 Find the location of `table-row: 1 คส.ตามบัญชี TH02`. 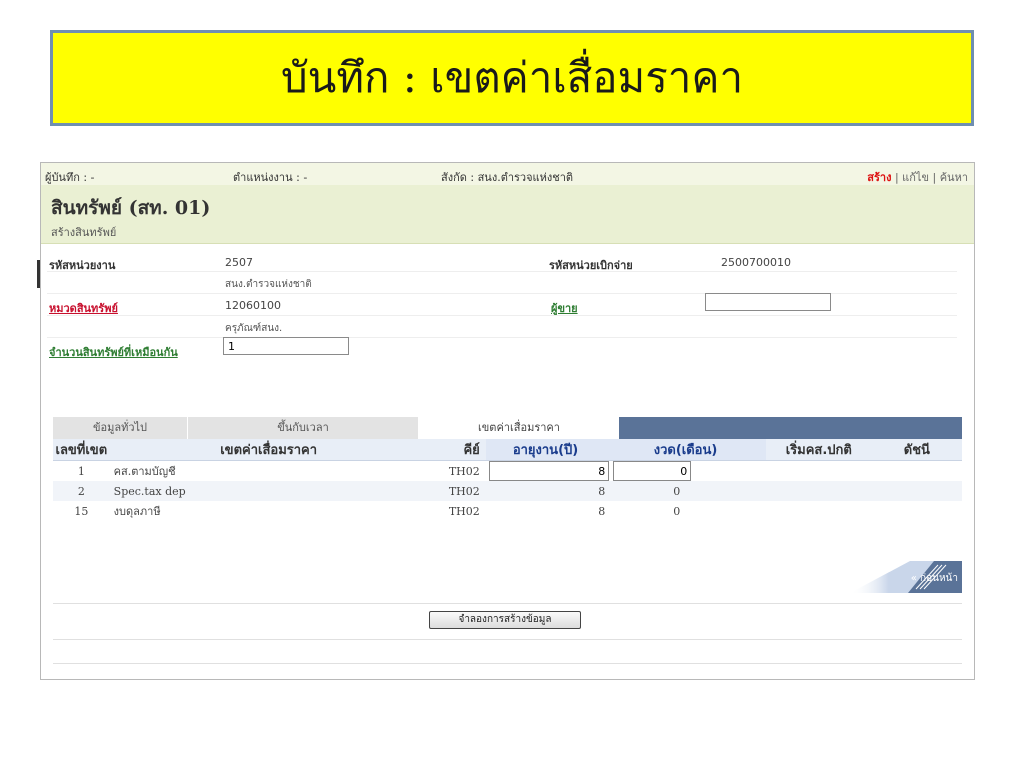

table-row: 1 คส.ตามบัญชี TH02 is located at coordinates (507, 470).